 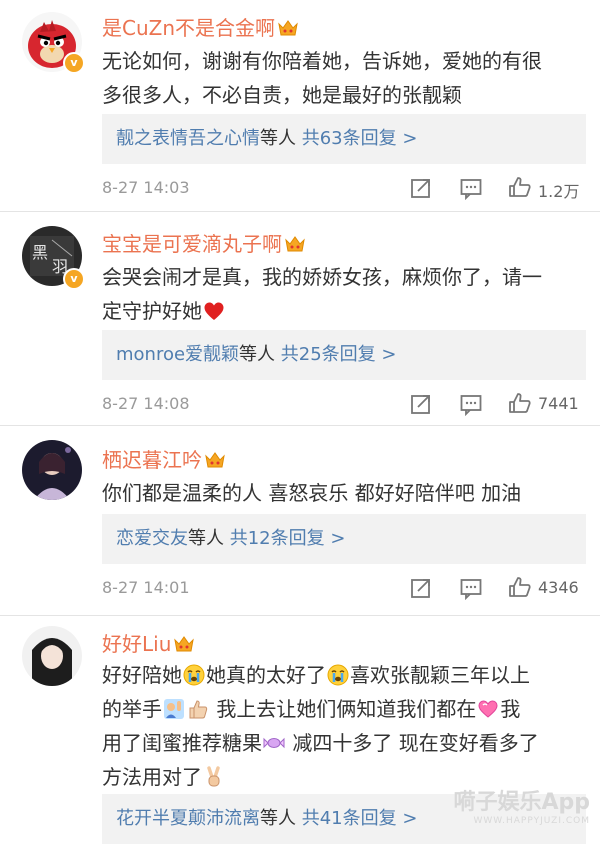 I want to click on like-count: 1.2万, so click(x=559, y=191).